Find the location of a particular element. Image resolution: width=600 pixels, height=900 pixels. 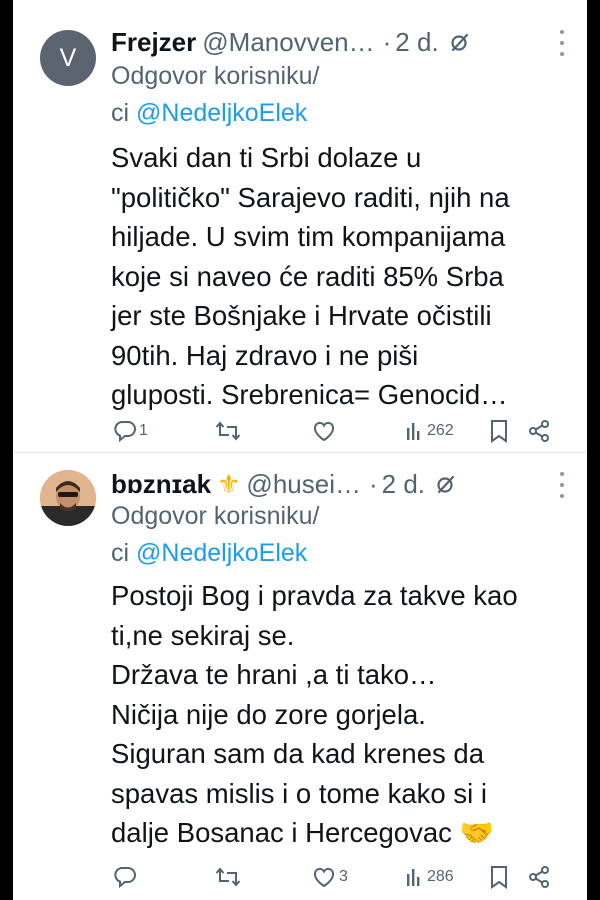

avatar-letter: V is located at coordinates (68, 57).